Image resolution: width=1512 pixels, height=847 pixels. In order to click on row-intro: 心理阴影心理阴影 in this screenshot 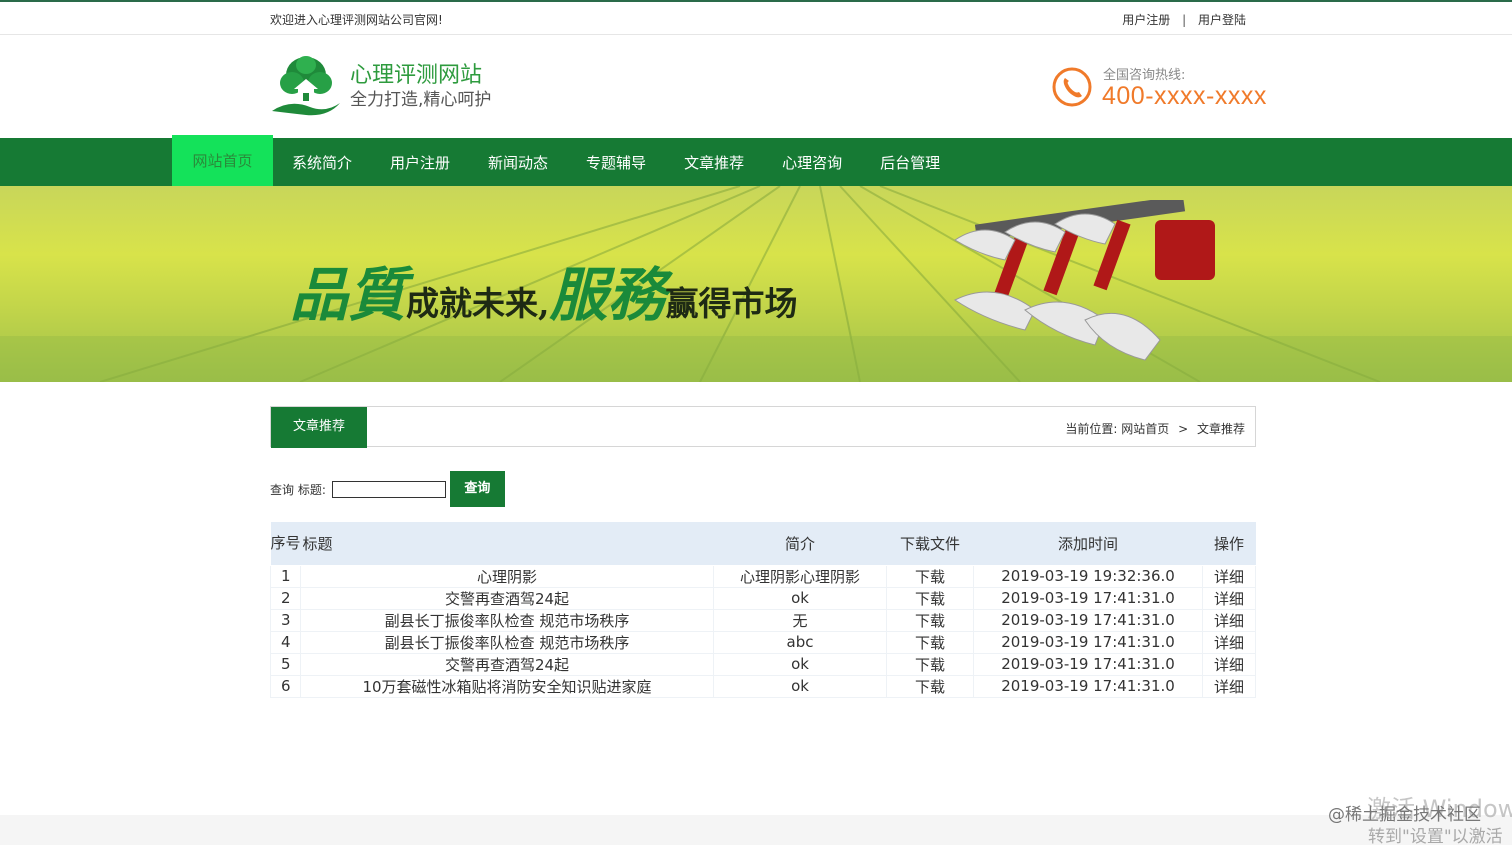, I will do `click(800, 576)`.